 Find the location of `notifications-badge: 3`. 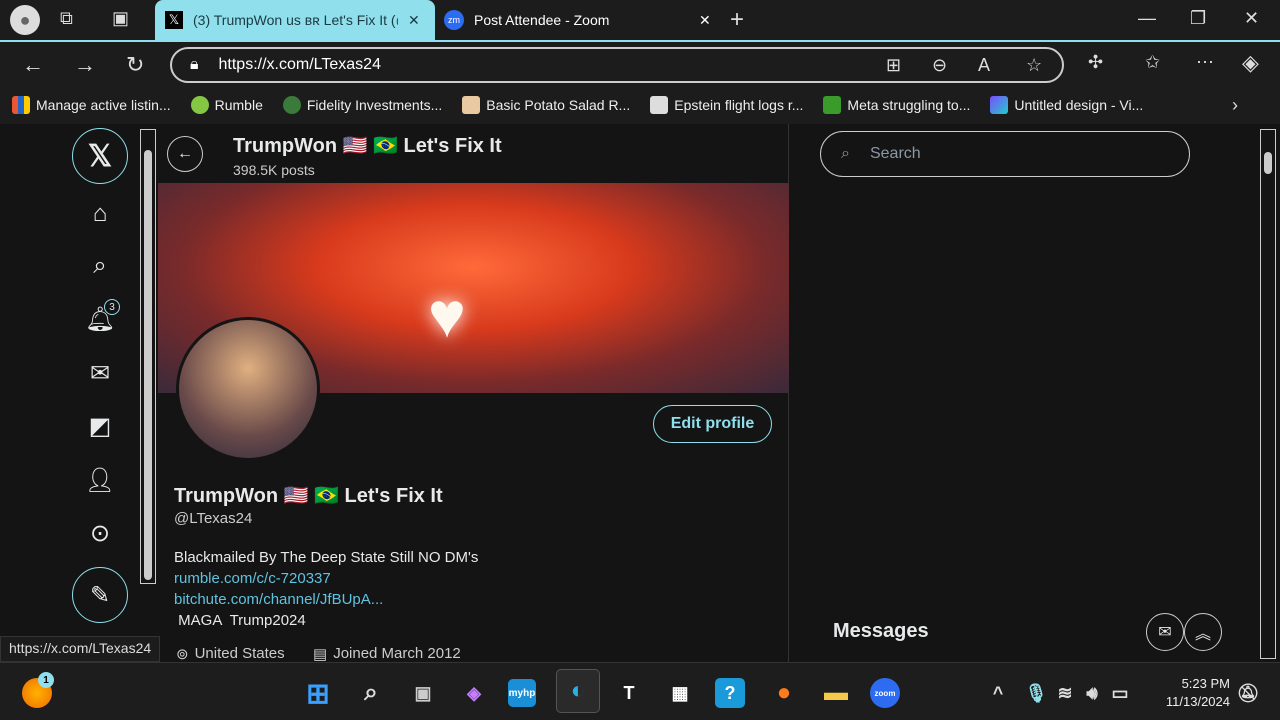

notifications-badge: 3 is located at coordinates (112, 307).